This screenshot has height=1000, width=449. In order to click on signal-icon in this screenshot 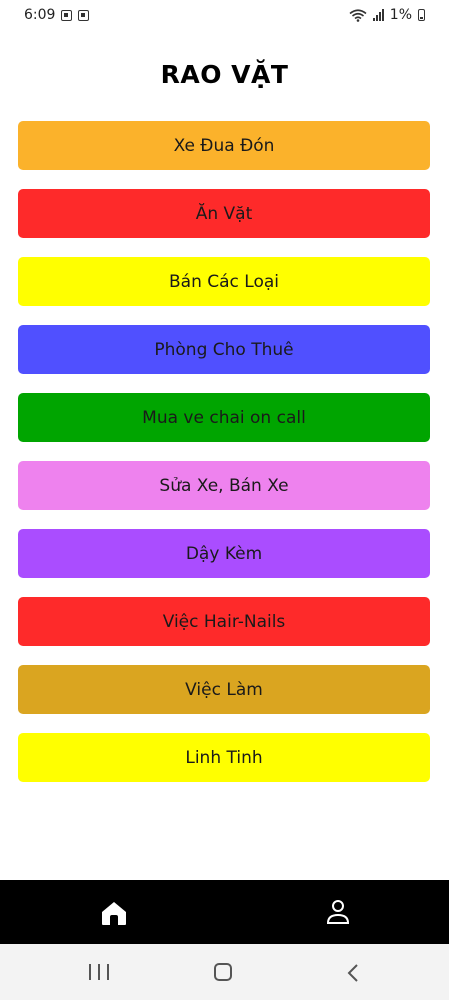, I will do `click(378, 15)`.